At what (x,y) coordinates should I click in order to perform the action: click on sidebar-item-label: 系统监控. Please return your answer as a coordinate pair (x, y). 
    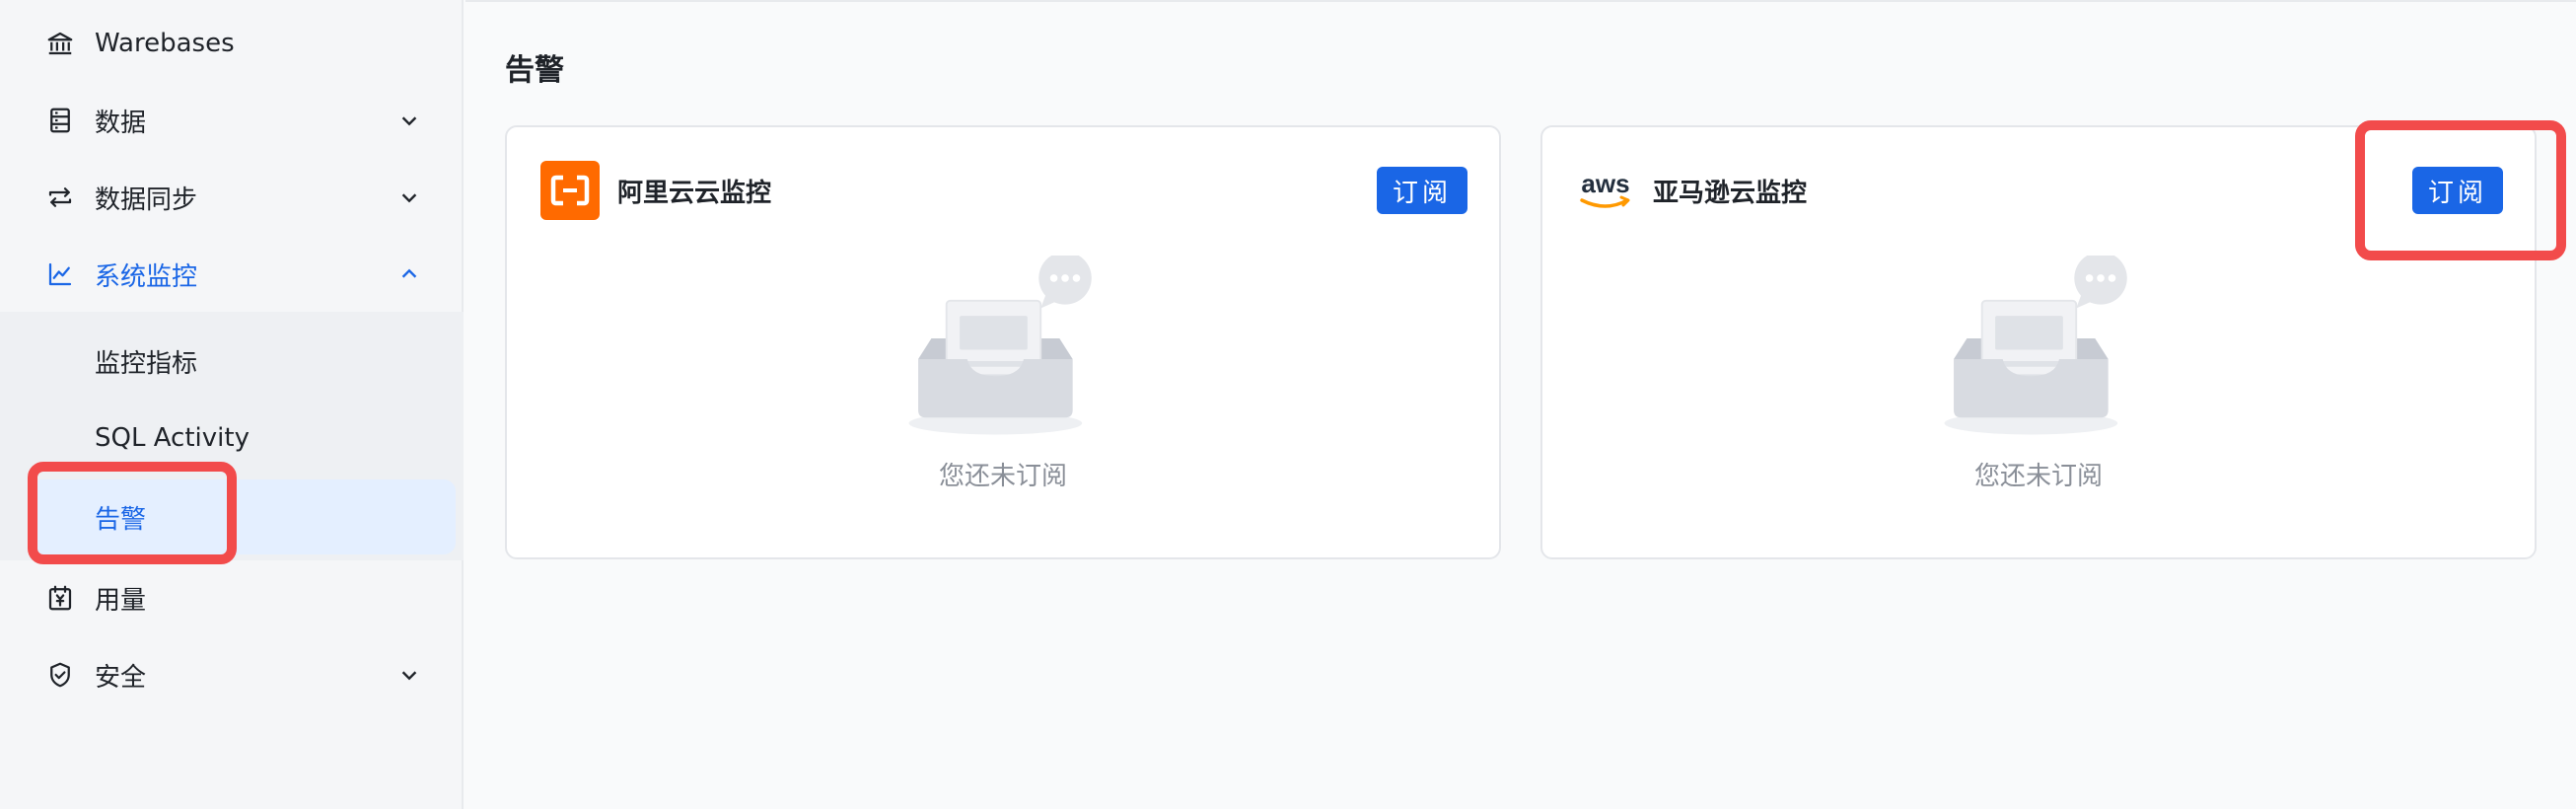
    Looking at the image, I should click on (146, 276).